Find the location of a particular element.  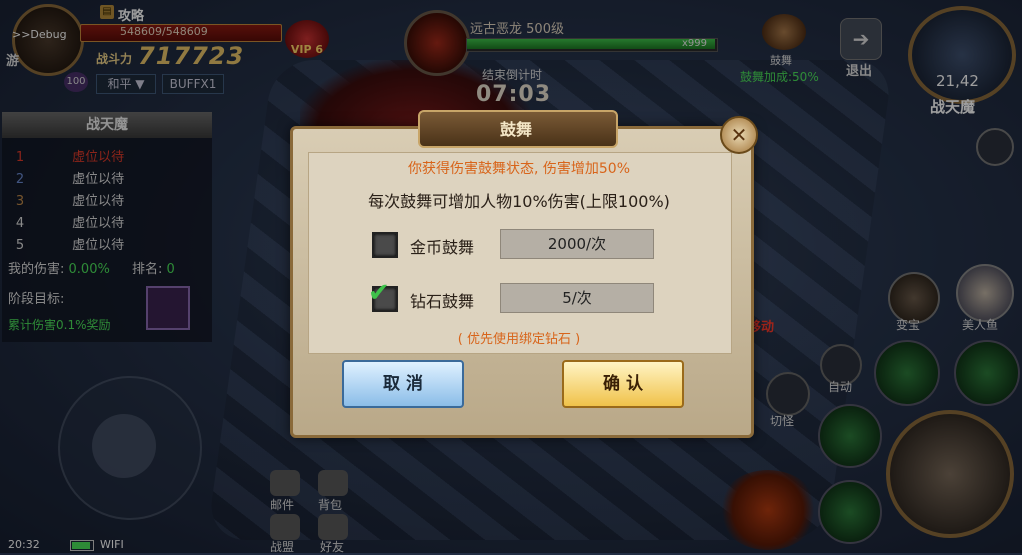

gold-encourage-checkbox is located at coordinates (385, 245).